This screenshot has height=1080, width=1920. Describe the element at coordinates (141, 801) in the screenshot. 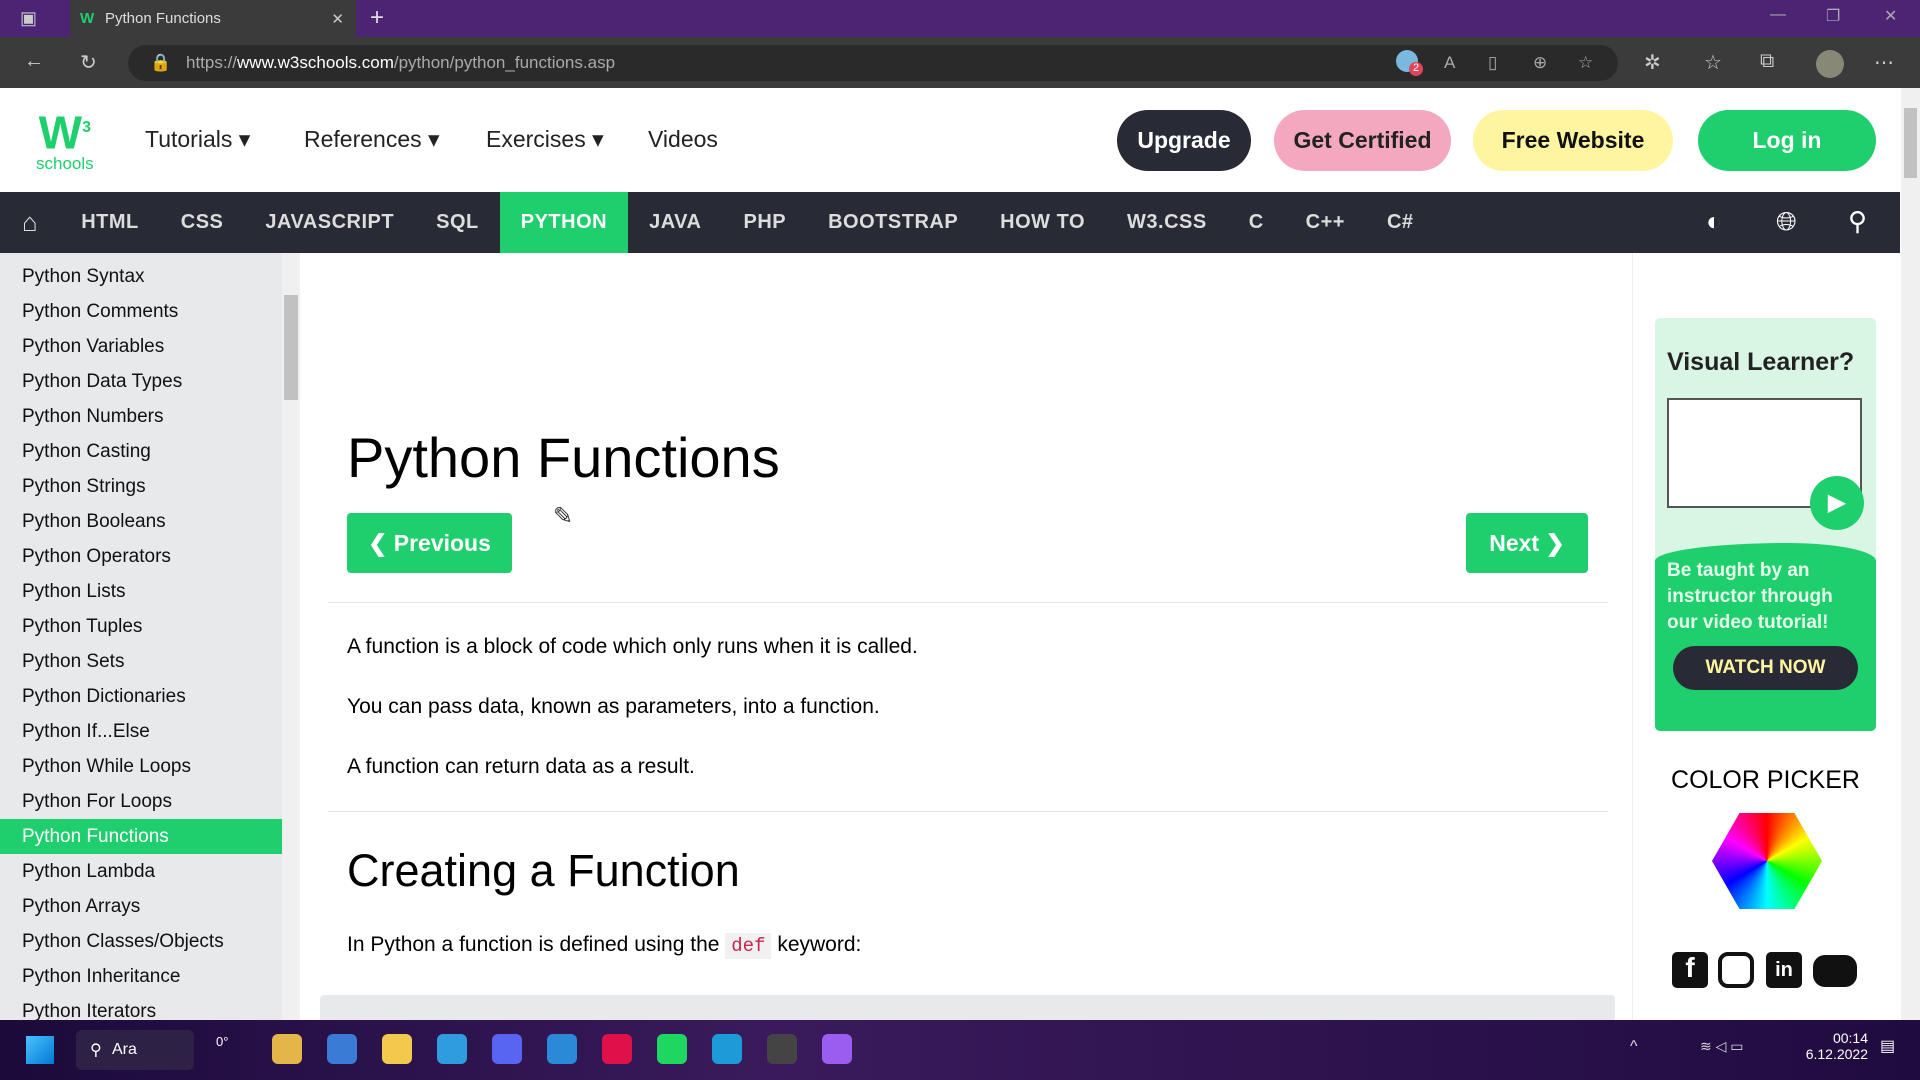

I see `sidebar-item: Python For Loops` at that location.